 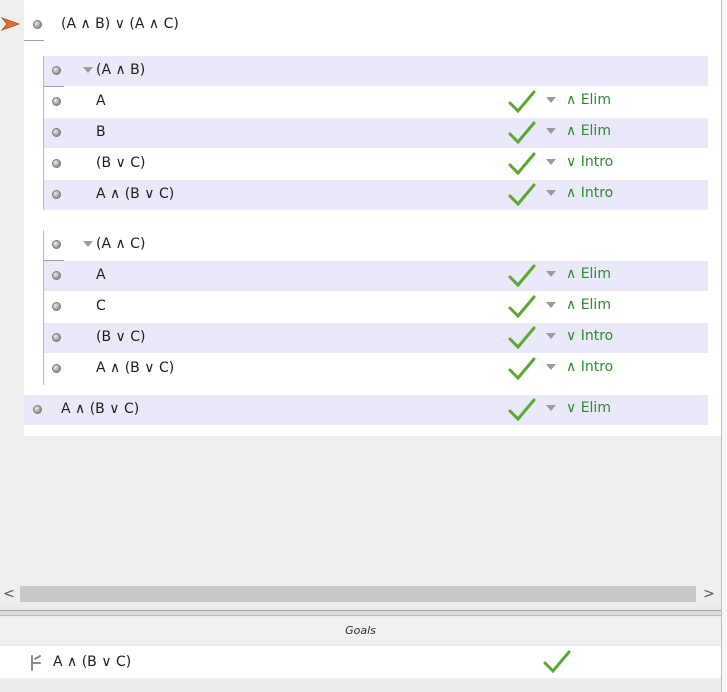 I want to click on scrollbar-thumb, so click(x=358, y=594).